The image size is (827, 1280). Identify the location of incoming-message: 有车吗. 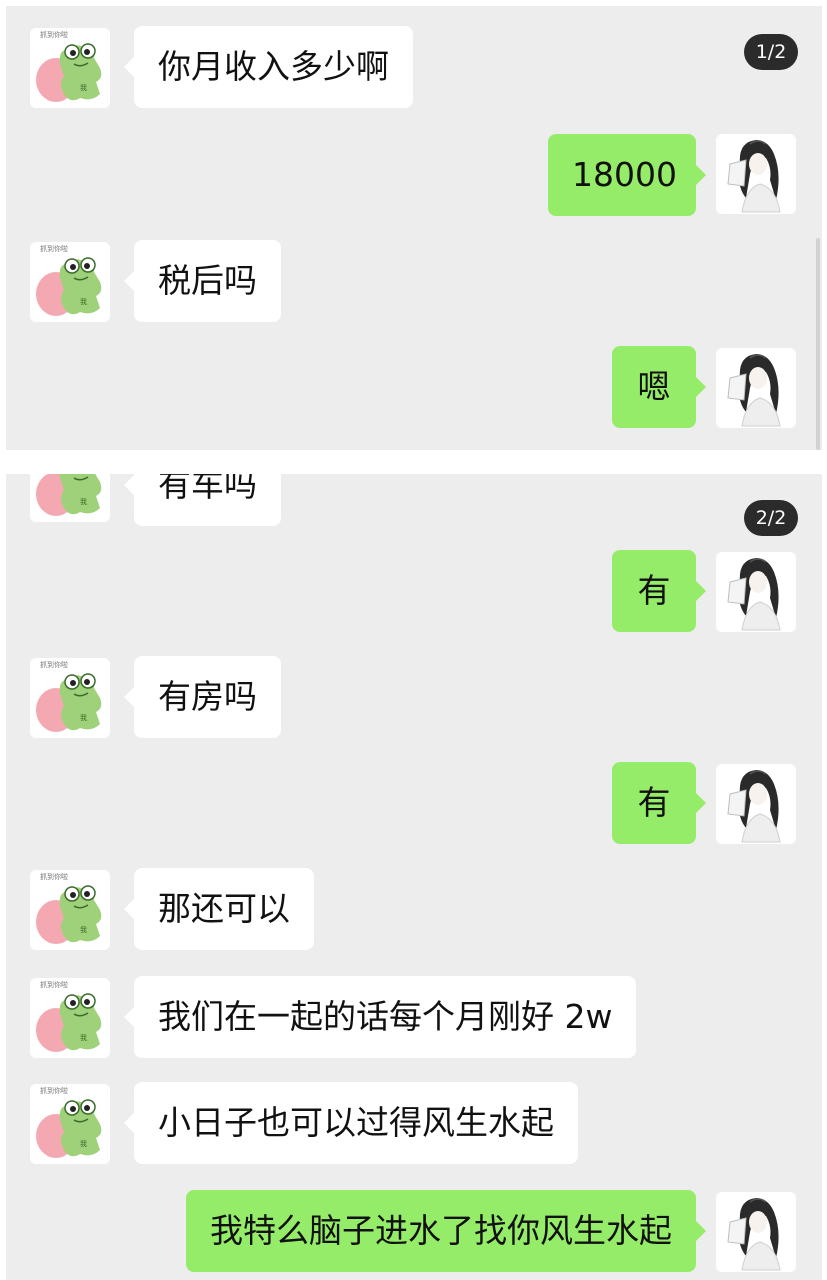
(202, 500).